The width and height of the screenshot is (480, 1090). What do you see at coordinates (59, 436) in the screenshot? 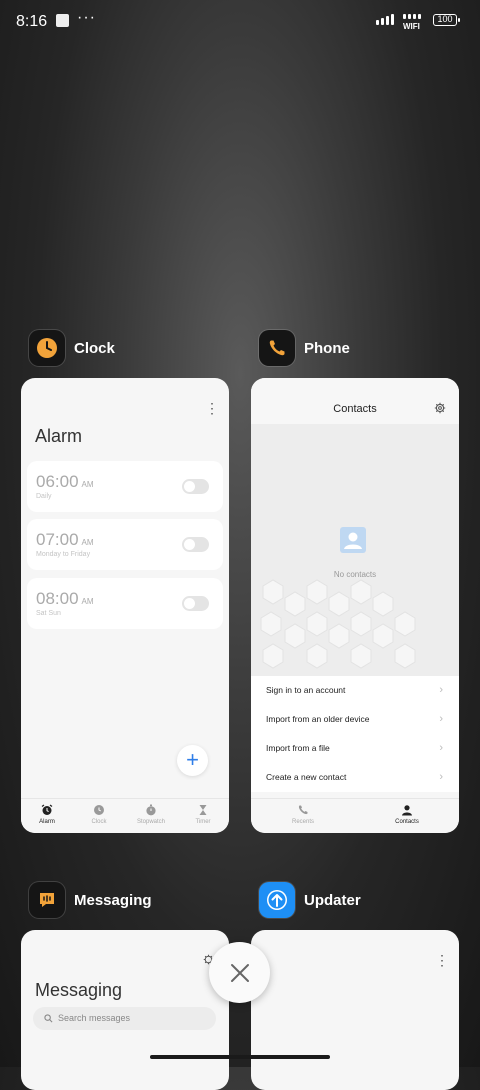
I see `alarm-title: Alarm` at bounding box center [59, 436].